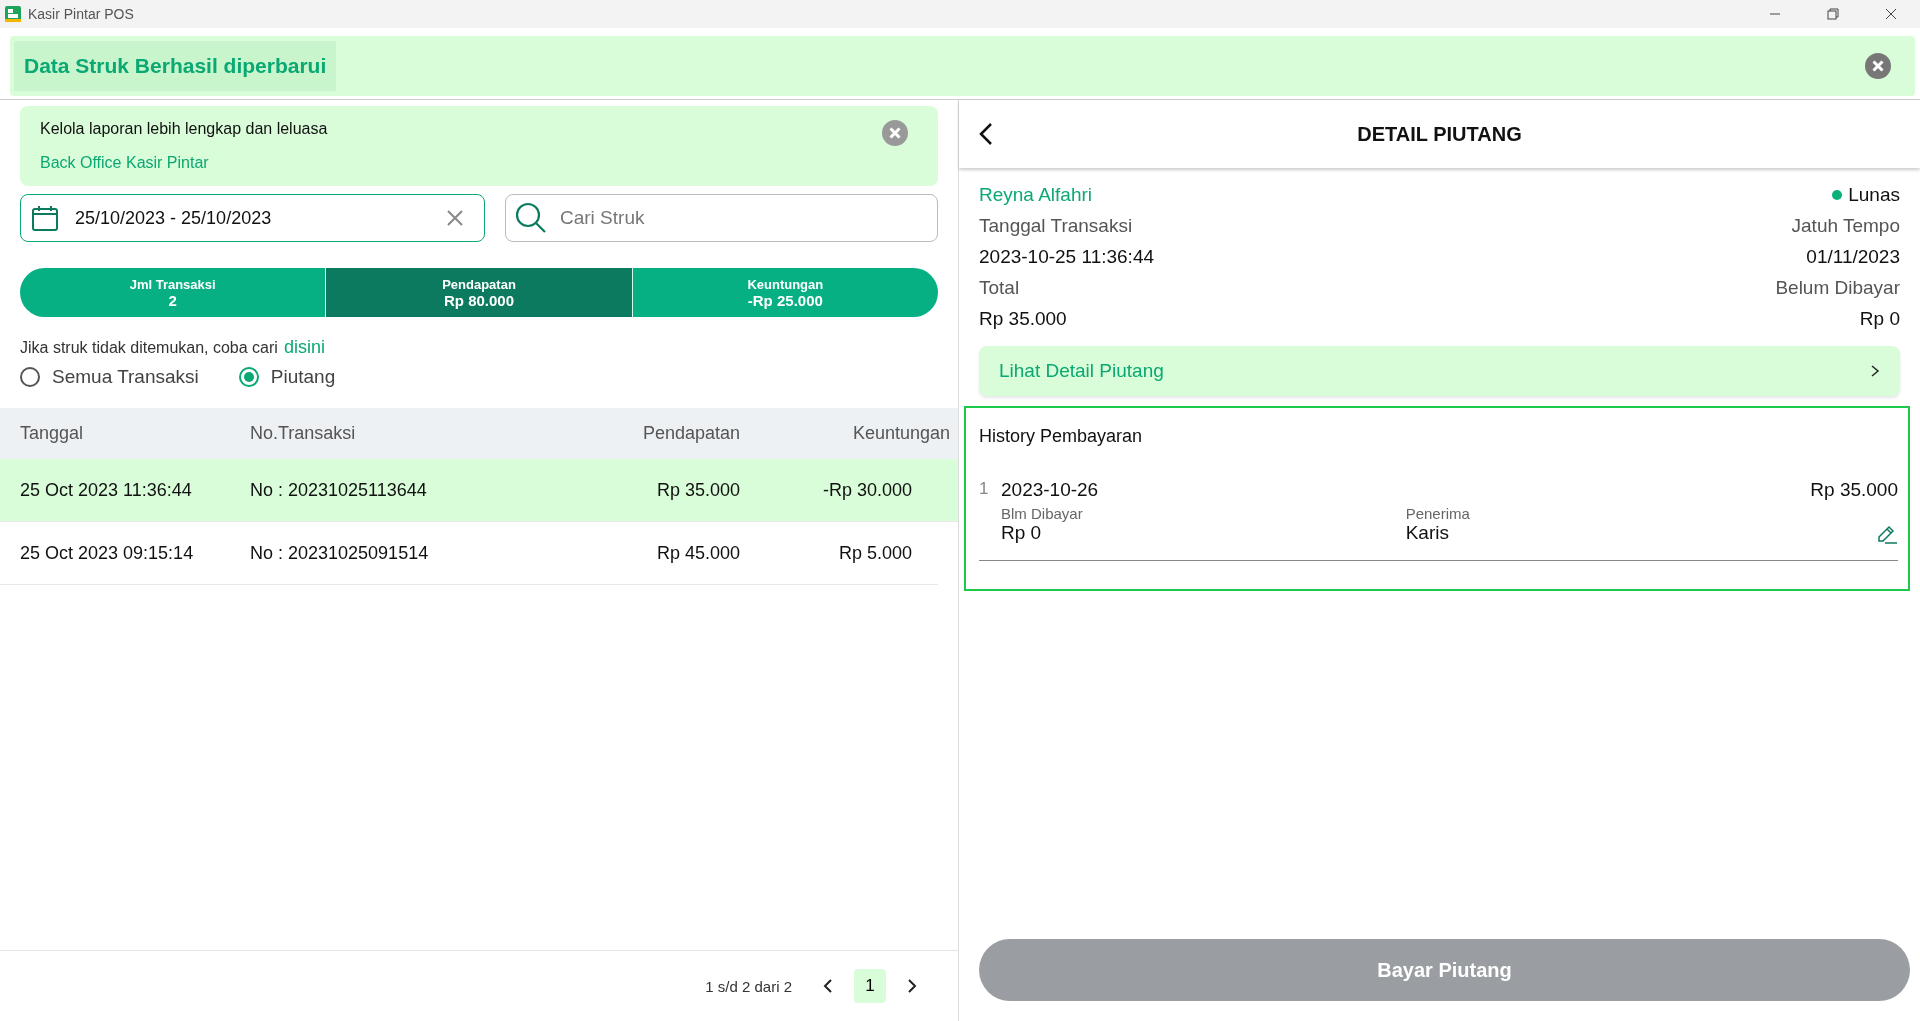 This screenshot has height=1021, width=1920. Describe the element at coordinates (1874, 195) in the screenshot. I see `status-label: Lunas` at that location.